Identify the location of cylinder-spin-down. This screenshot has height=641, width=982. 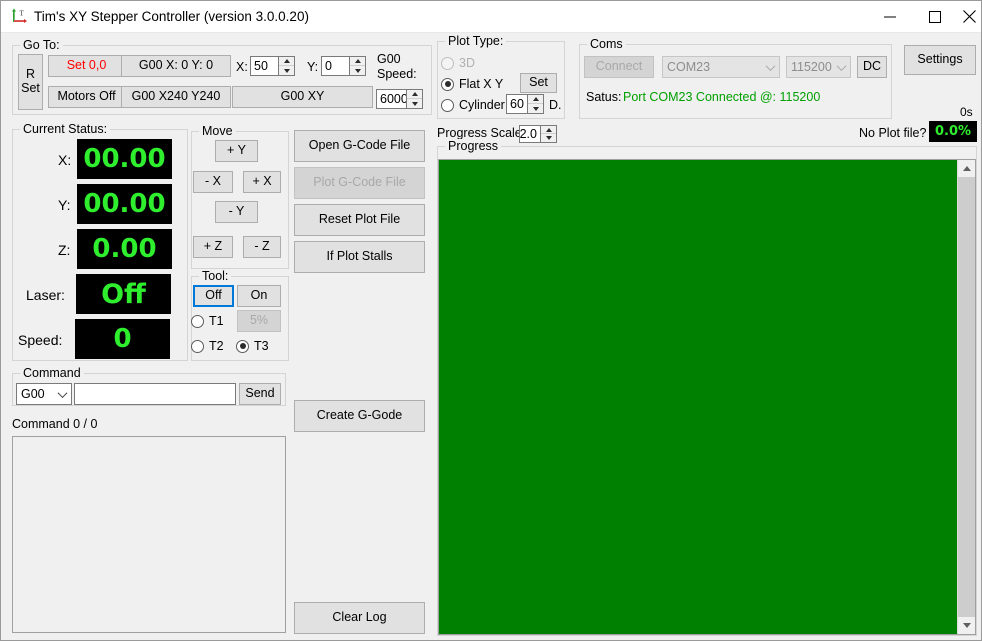
(535, 108).